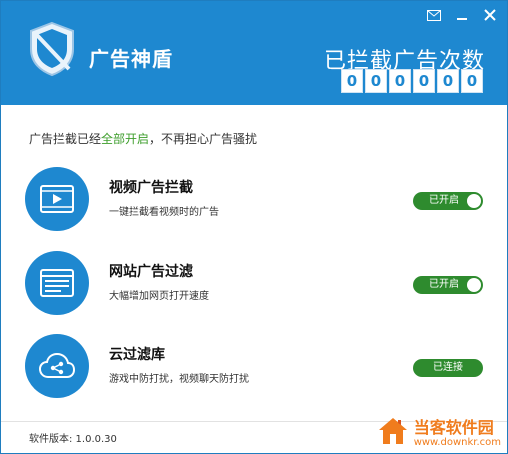  I want to click on feature-cloud-filter: 云过滤库 游戏中防打扰，视频聊天防打扰 已连接, so click(255, 366).